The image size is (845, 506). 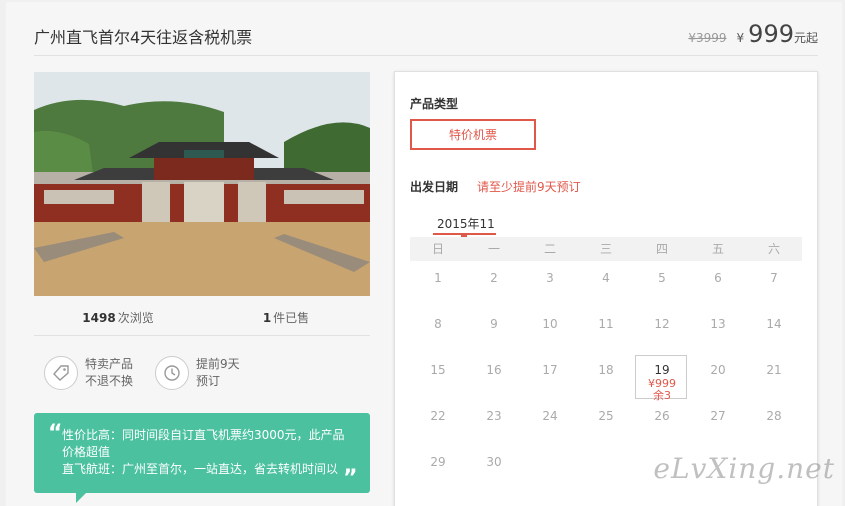 What do you see at coordinates (606, 377) in the screenshot?
I see `calendar-week: 15 16 17 18 19 ¥999 余3 20 21` at bounding box center [606, 377].